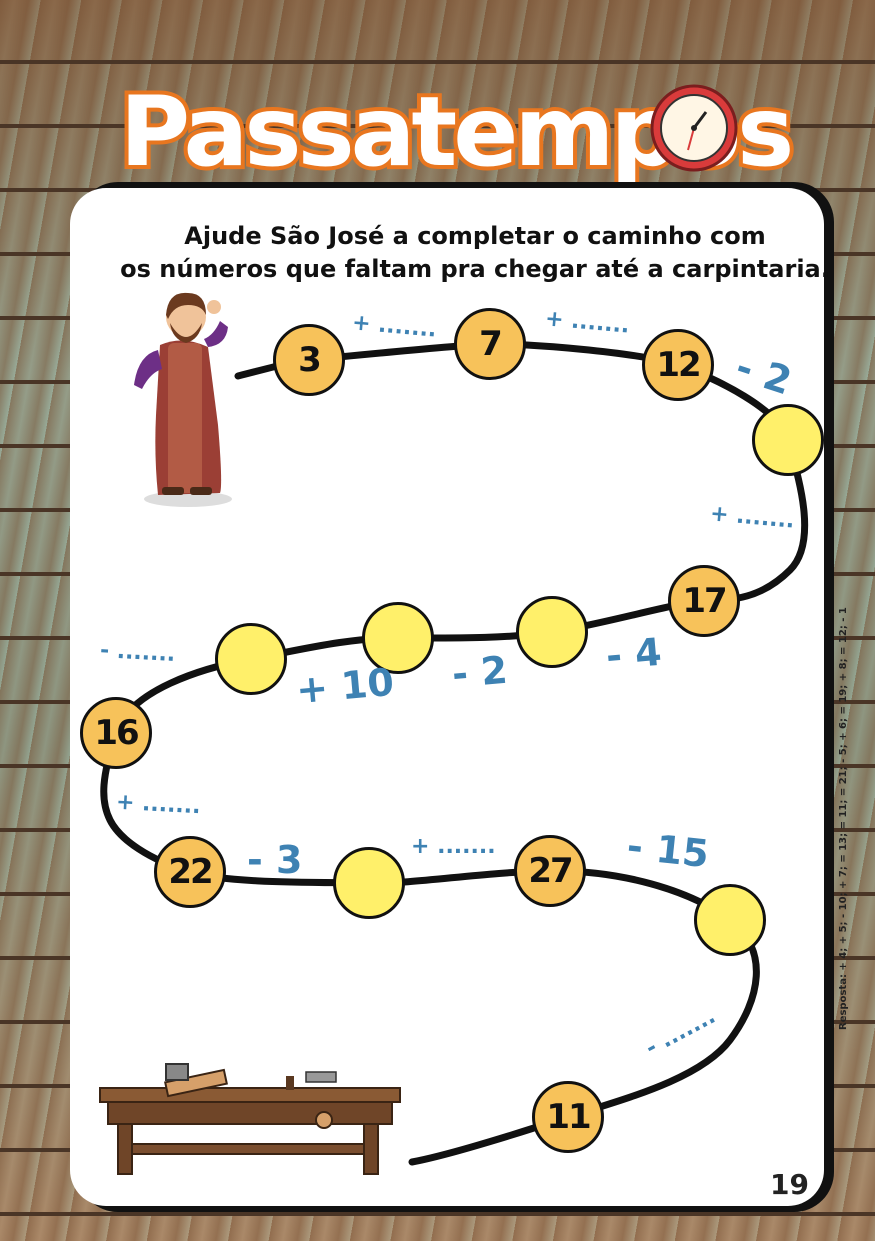 This screenshot has width=875, height=1241. What do you see at coordinates (634, 654) in the screenshot?
I see `operation-label: - 4` at bounding box center [634, 654].